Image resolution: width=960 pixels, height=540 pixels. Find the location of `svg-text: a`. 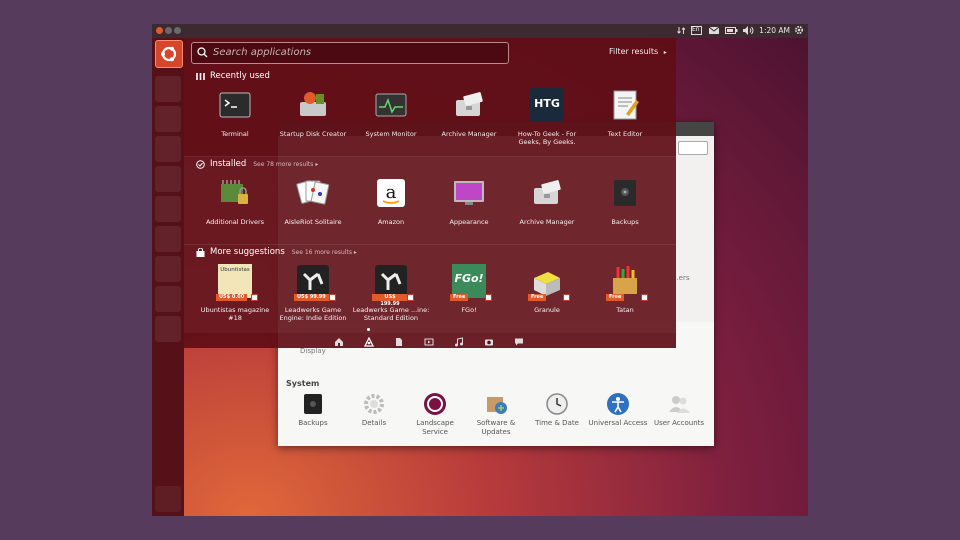

svg-text: a is located at coordinates (391, 192).